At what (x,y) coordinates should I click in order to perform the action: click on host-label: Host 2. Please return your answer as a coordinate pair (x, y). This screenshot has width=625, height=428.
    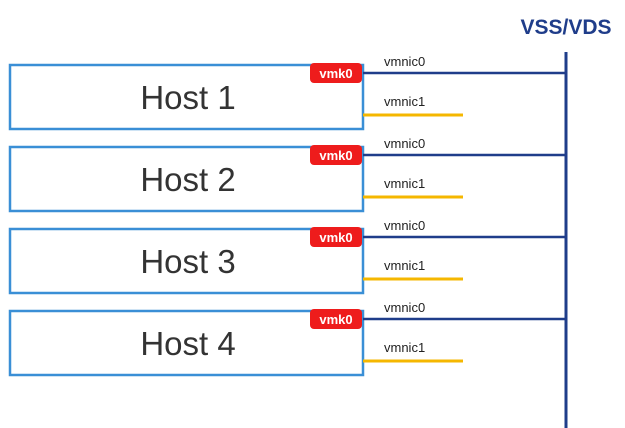
    Looking at the image, I should click on (187, 179).